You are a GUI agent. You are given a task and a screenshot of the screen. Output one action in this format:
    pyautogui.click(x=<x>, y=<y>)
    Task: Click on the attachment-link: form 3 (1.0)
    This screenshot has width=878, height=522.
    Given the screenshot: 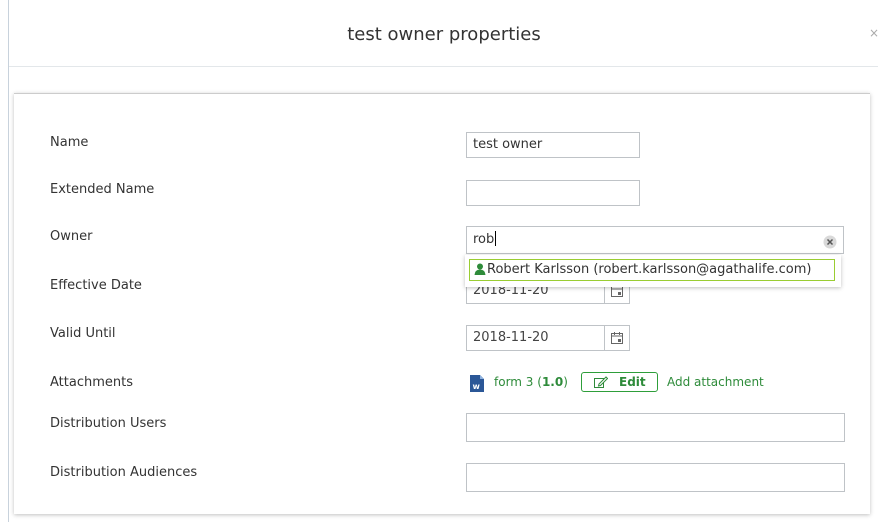 What is the action you would take?
    pyautogui.click(x=531, y=382)
    